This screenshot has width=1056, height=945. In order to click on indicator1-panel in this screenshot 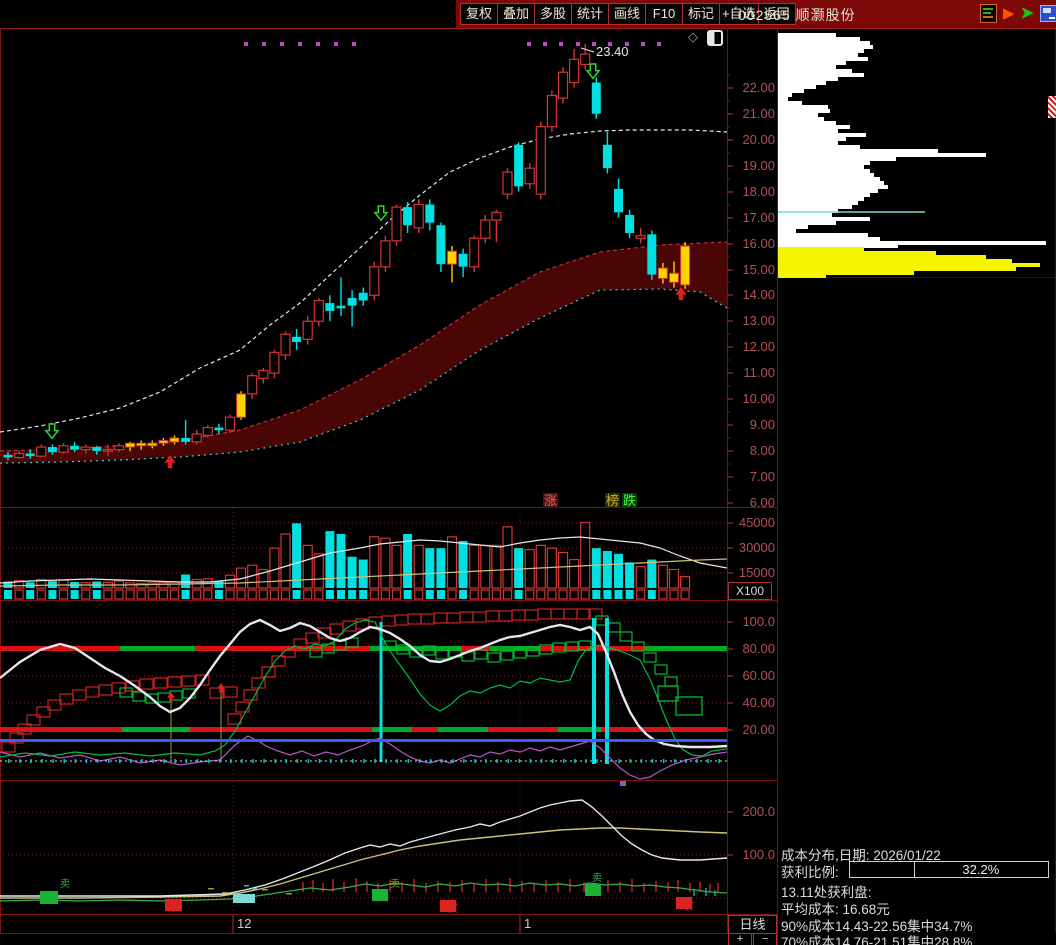, I will do `click(363, 690)`.